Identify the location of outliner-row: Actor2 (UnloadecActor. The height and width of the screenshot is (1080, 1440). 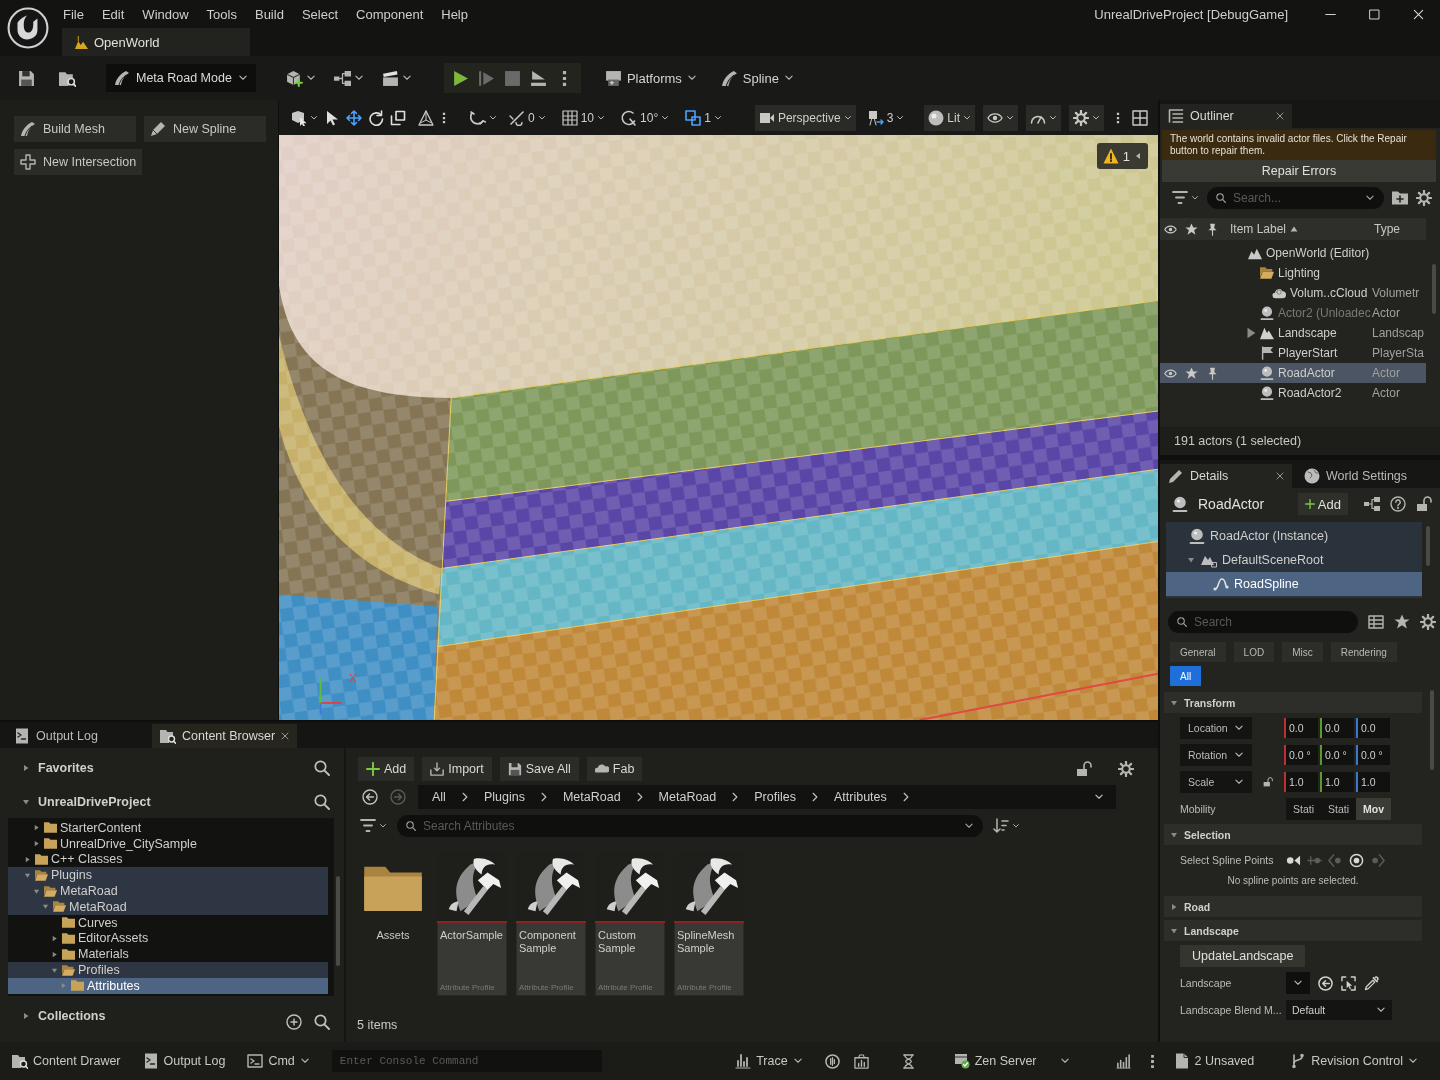
(1293, 313).